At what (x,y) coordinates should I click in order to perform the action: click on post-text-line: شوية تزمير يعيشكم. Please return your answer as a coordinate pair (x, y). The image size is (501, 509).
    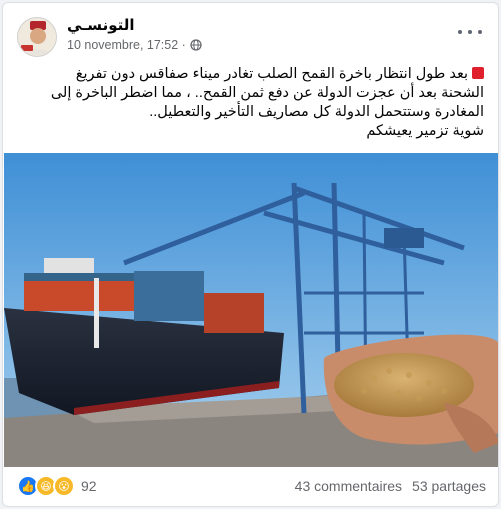
    Looking at the image, I should click on (425, 131).